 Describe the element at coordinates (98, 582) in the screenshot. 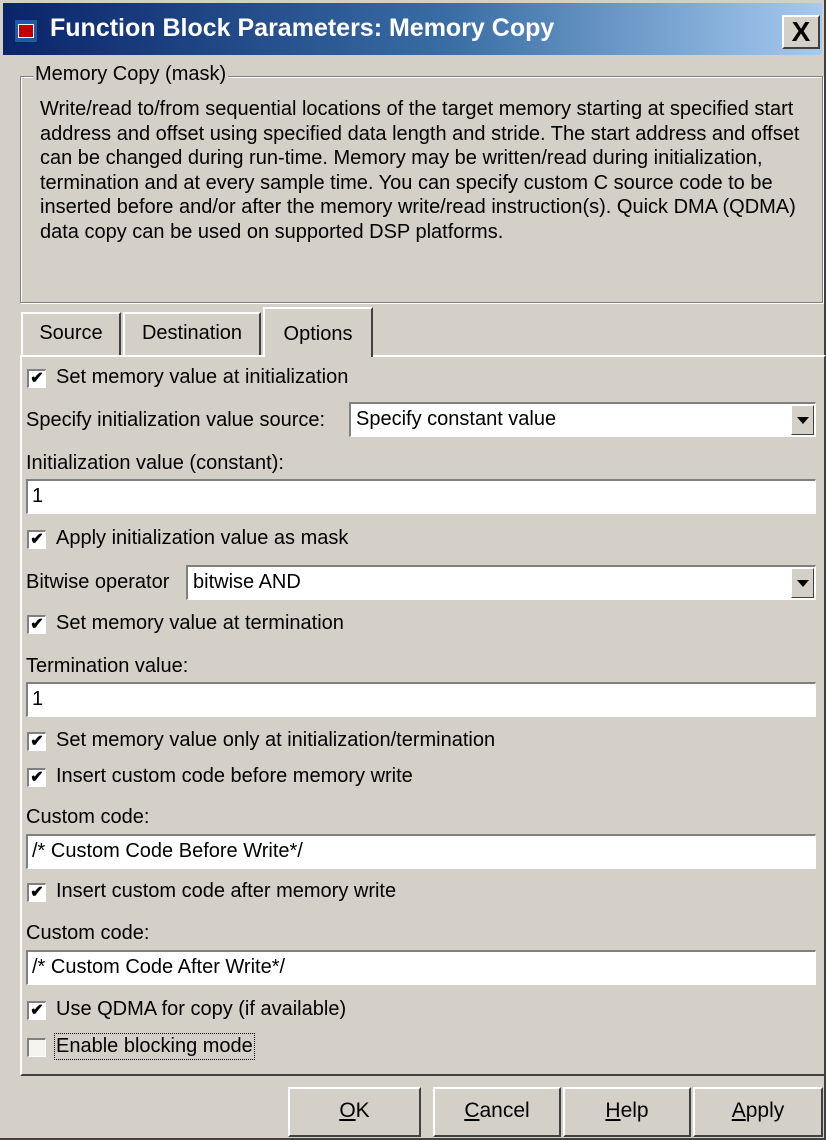

I see `bitwise-label: Bitwise operator` at that location.